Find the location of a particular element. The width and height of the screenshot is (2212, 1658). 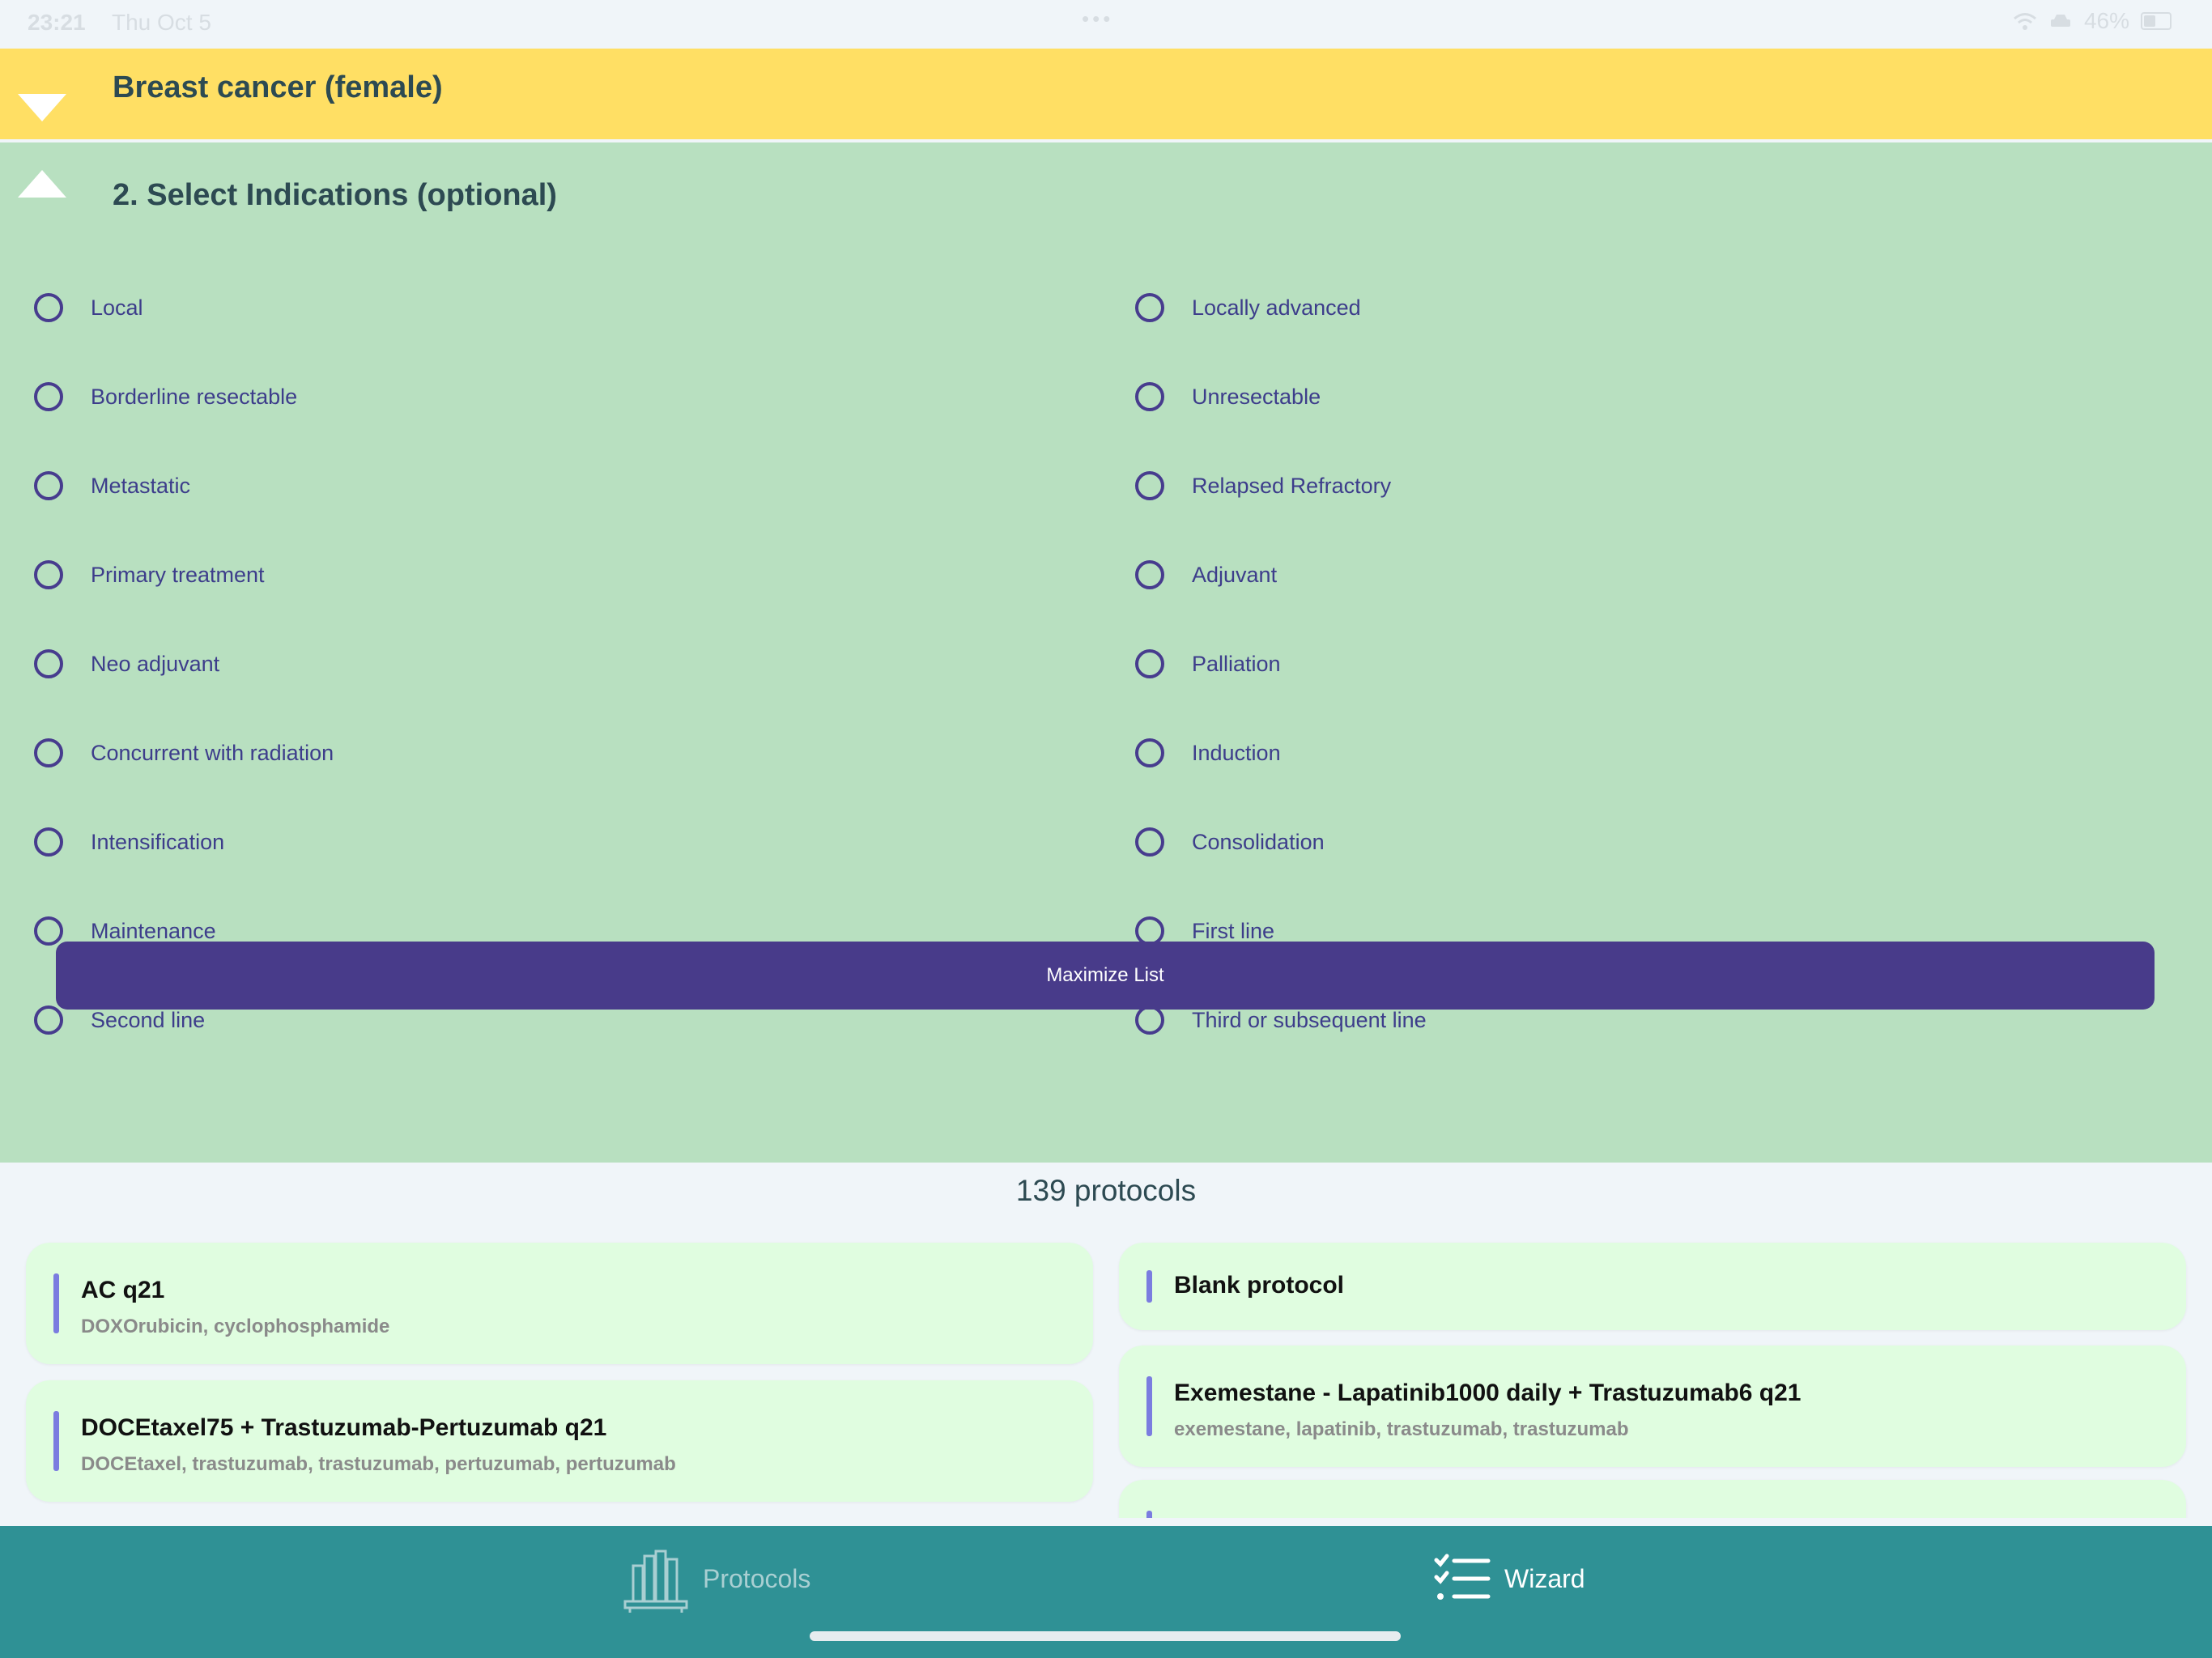

indication-label: Consolidation is located at coordinates (1259, 841).